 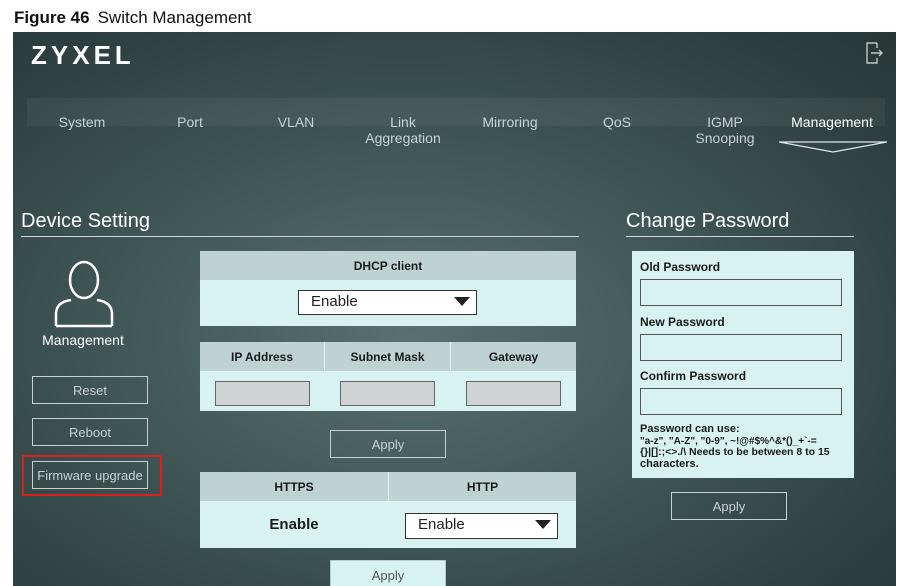 What do you see at coordinates (388, 444) in the screenshot?
I see `apply-ip-button: Apply` at bounding box center [388, 444].